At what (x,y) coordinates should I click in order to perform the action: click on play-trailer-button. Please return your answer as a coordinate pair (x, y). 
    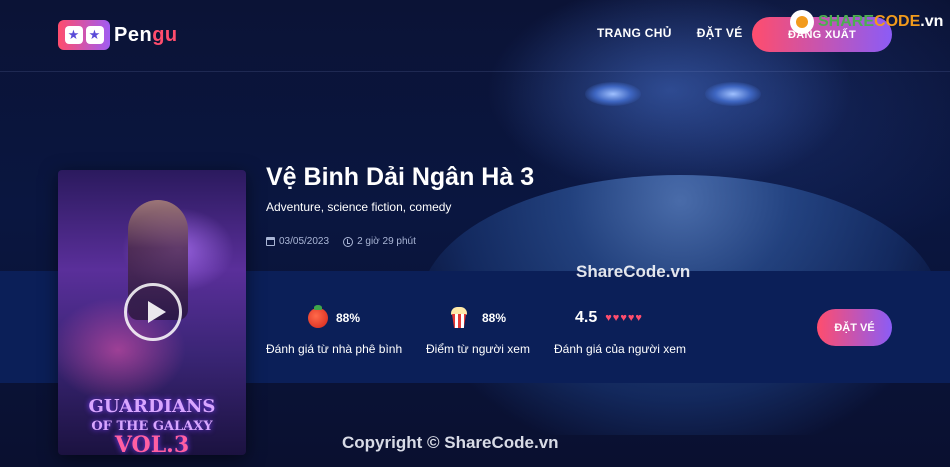
    Looking at the image, I should click on (153, 312).